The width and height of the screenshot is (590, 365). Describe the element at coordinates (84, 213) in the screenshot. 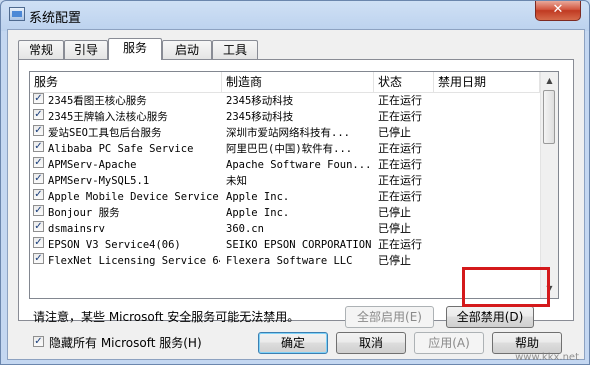

I see `service-name-cell: Bonjour 服务` at that location.